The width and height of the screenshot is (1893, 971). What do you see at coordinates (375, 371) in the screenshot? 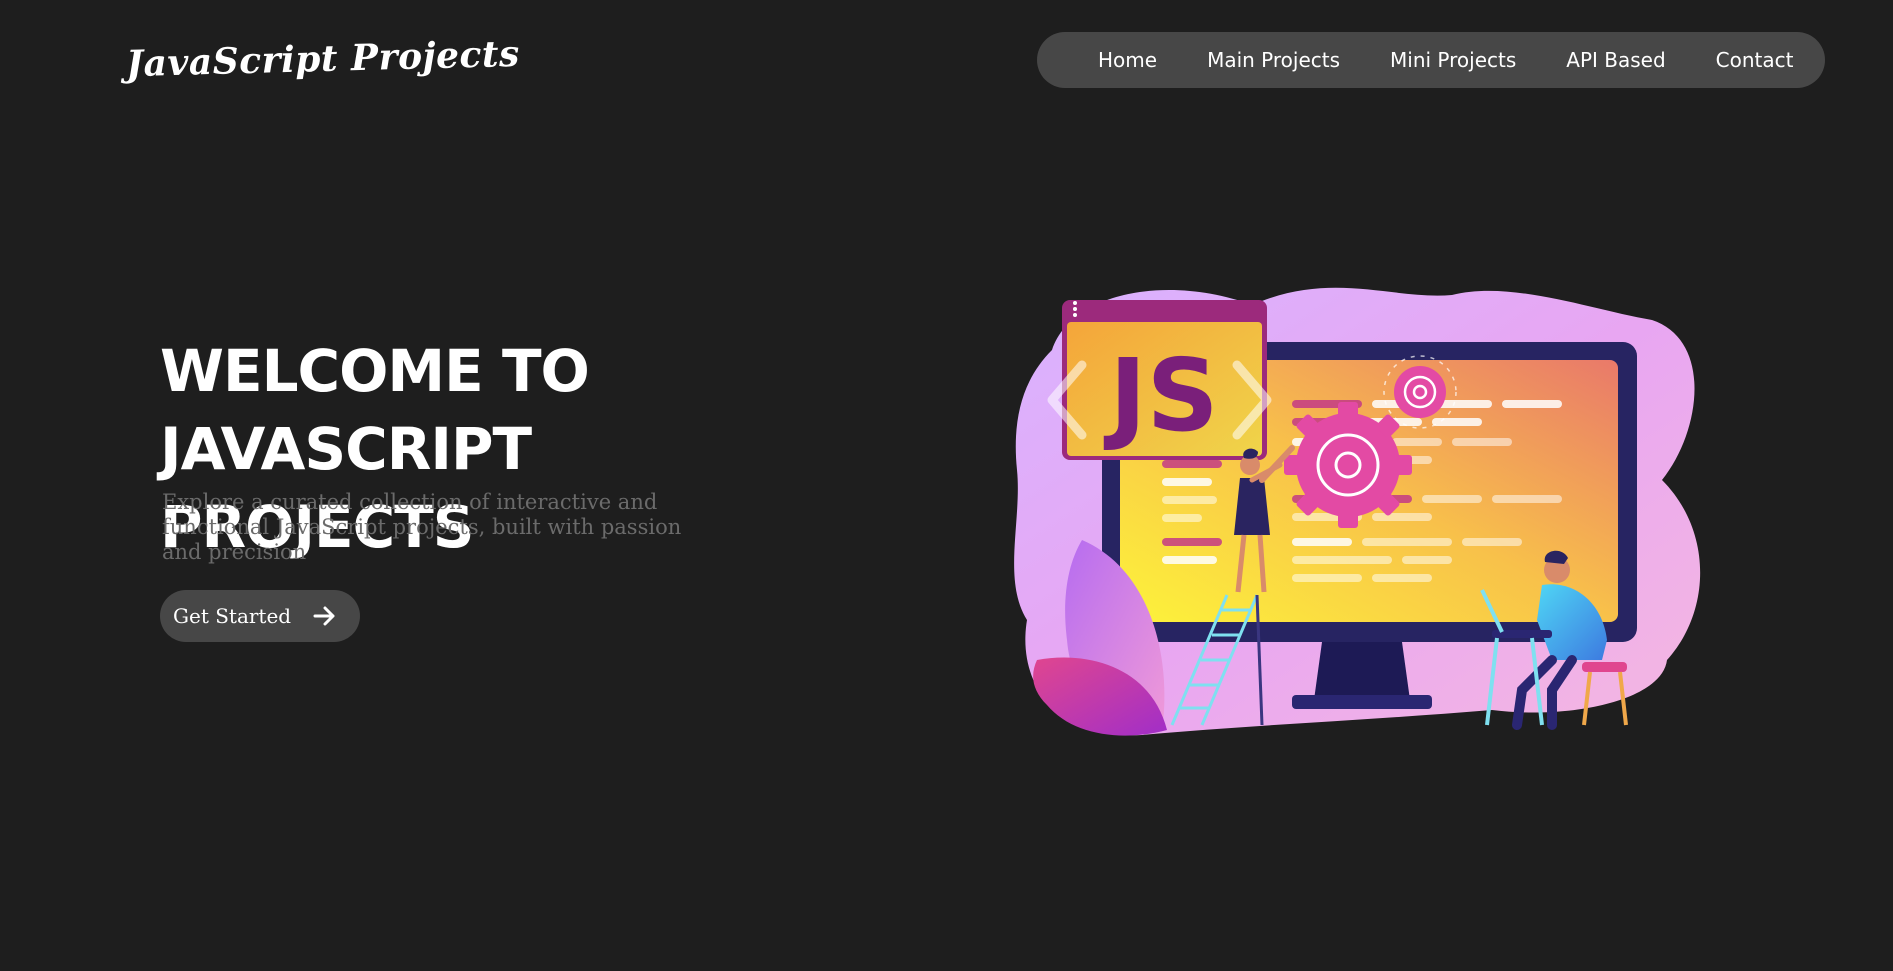
I see `hero-title-line-1: Welcome to` at bounding box center [375, 371].